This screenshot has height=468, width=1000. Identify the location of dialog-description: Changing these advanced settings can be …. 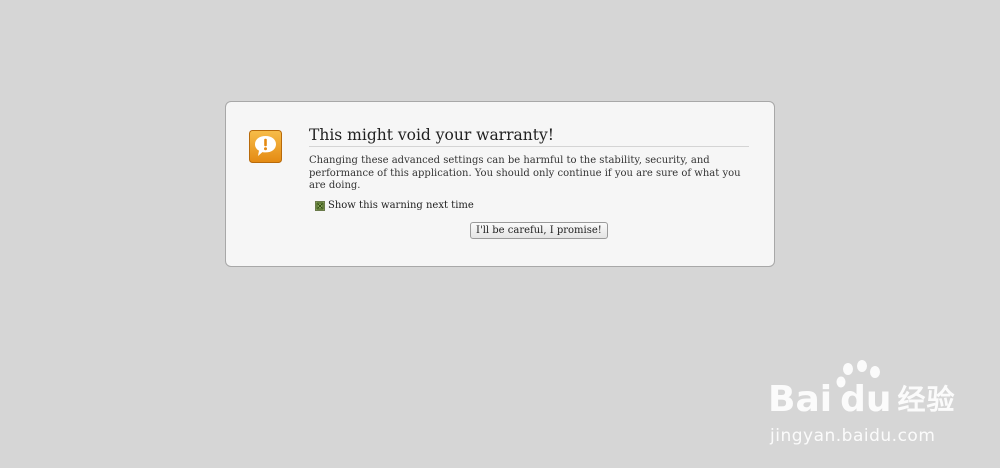
(525, 173).